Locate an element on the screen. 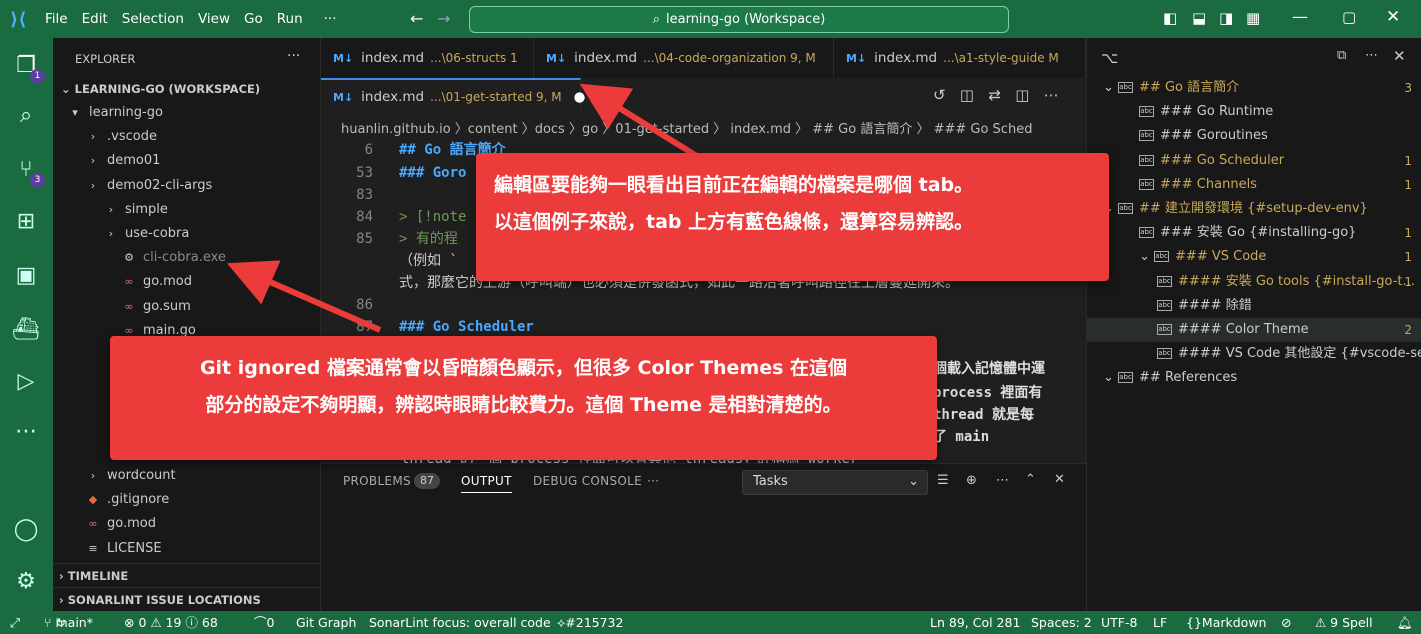 The width and height of the screenshot is (1421, 634). callout-bottom-line2: 部分的設定不夠明顯，辨認時眼睛比較費力。這個 Theme 是相對清楚的。 is located at coordinates (523, 405).